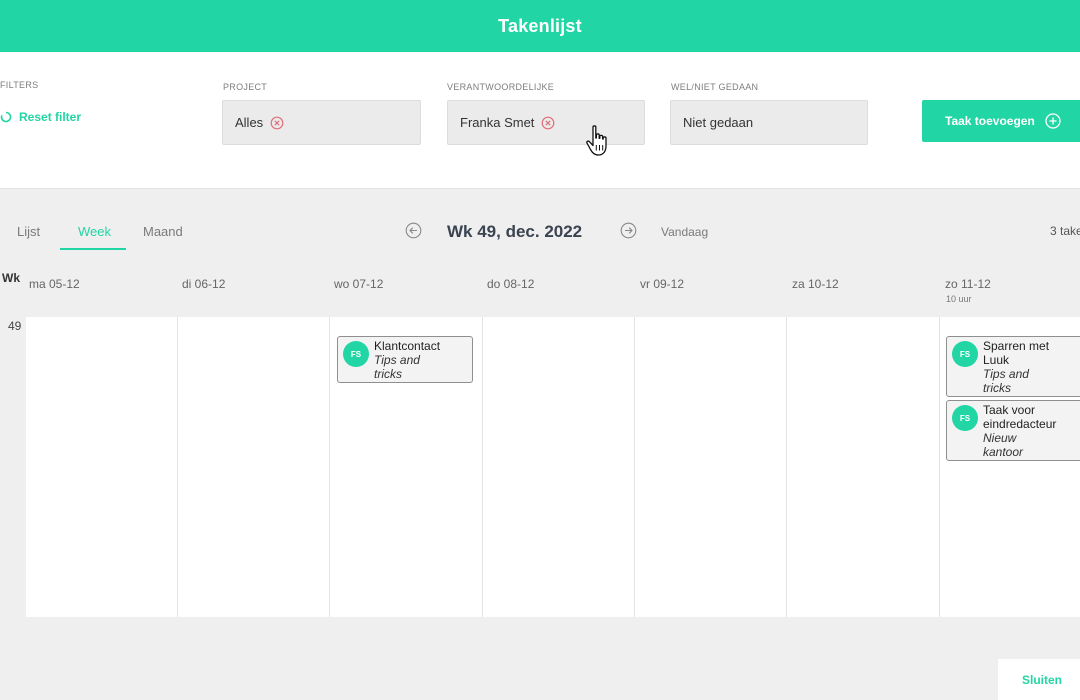  Describe the element at coordinates (815, 284) in the screenshot. I see `day-header-sat: za 10-12` at that location.